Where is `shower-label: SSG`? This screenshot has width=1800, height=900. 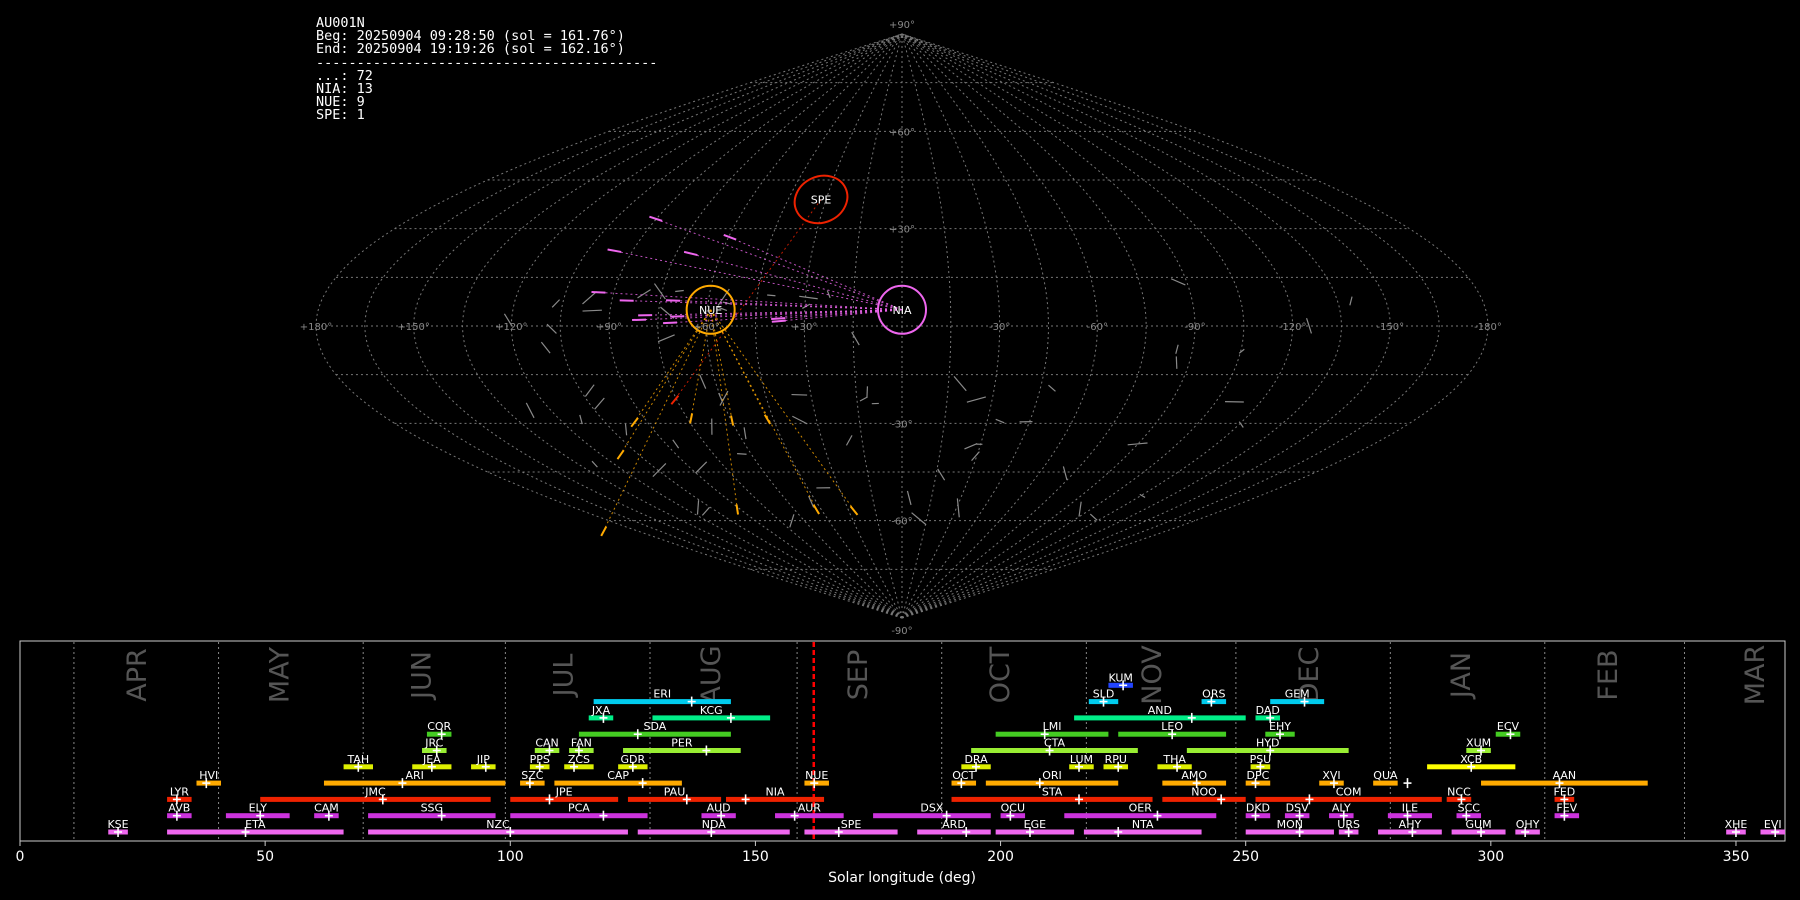
shower-label: SSG is located at coordinates (432, 808).